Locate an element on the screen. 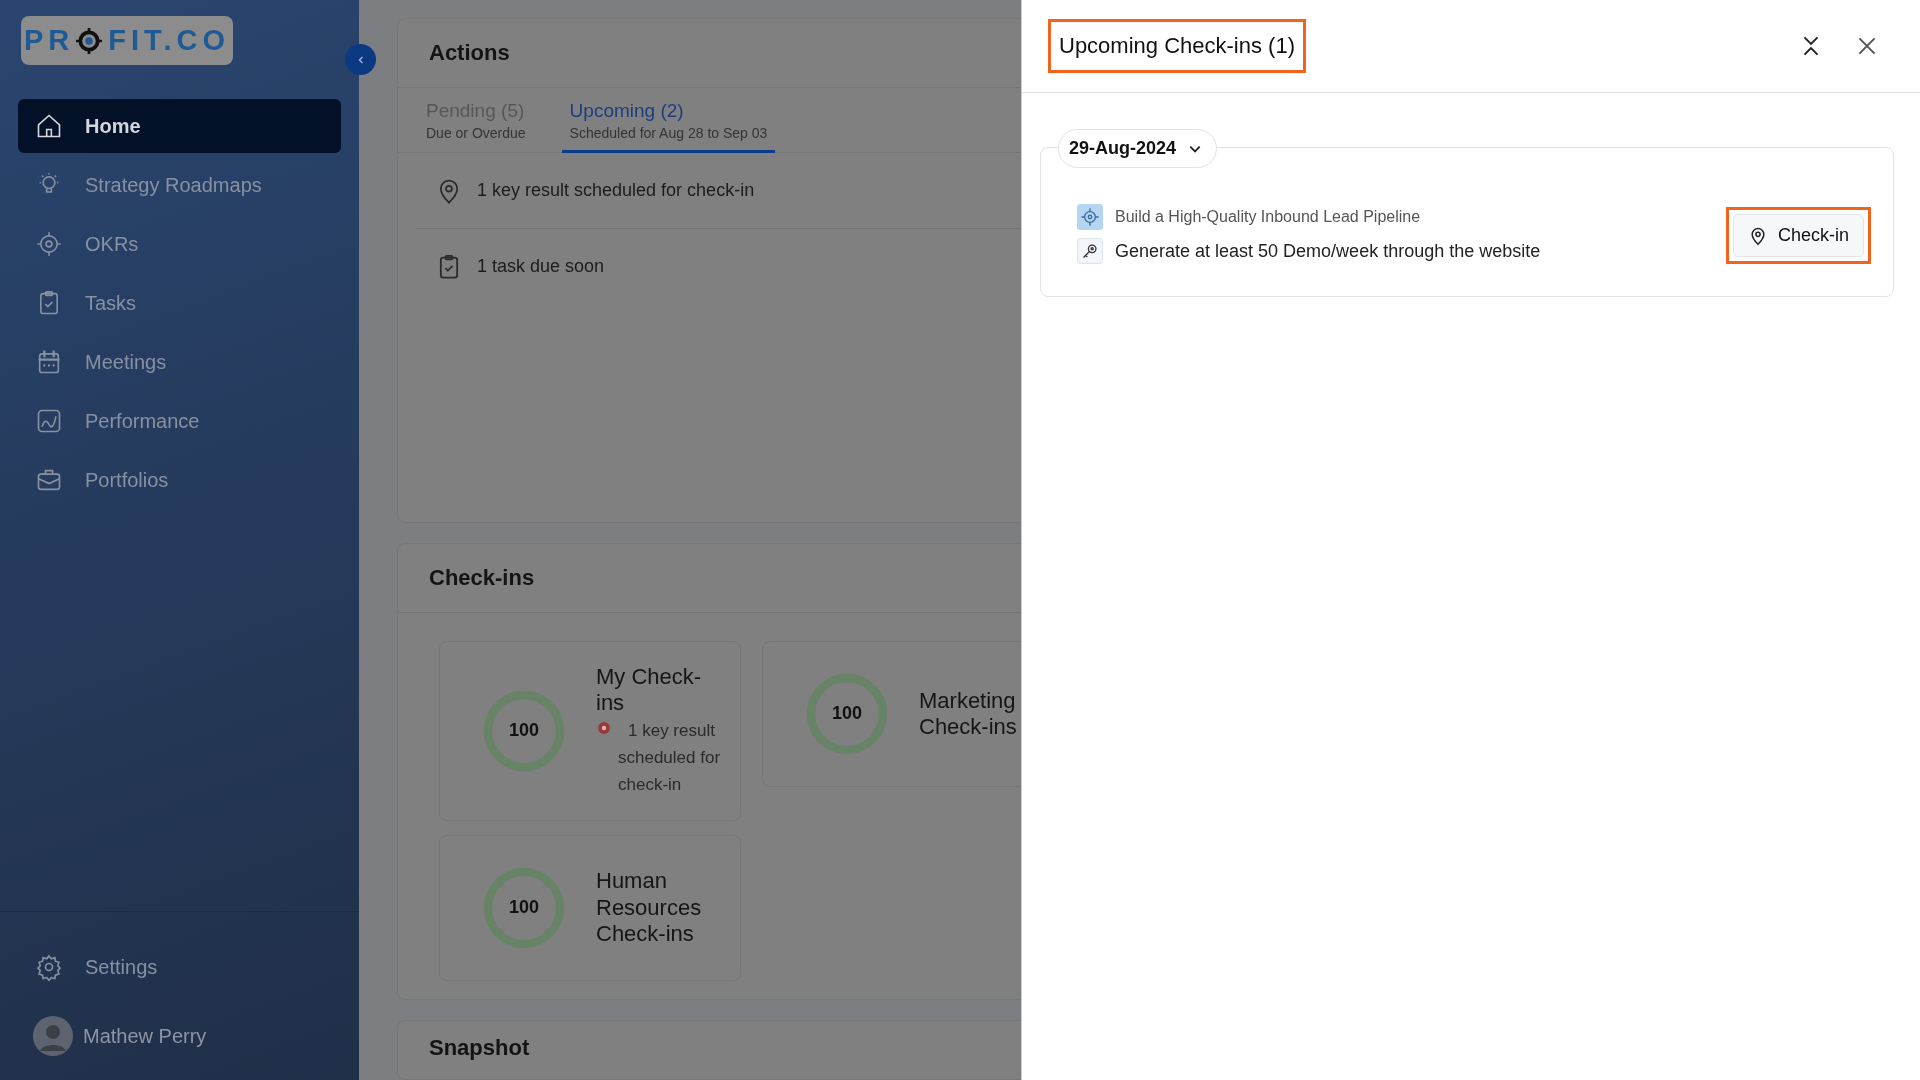 Image resolution: width=1920 pixels, height=1080 pixels. checkin-title: Human Resources Check-ins is located at coordinates (649, 908).